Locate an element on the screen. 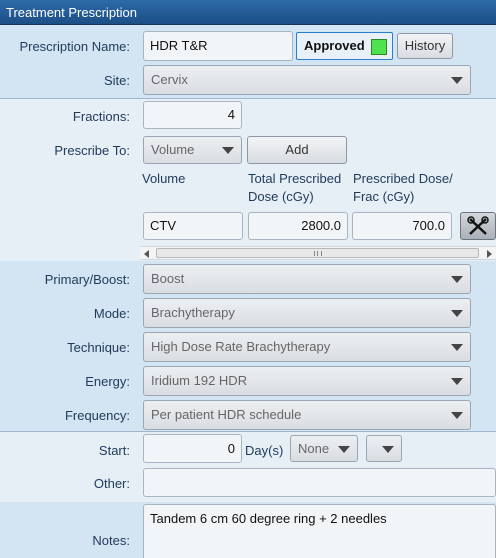  delete-row-button is located at coordinates (478, 226).